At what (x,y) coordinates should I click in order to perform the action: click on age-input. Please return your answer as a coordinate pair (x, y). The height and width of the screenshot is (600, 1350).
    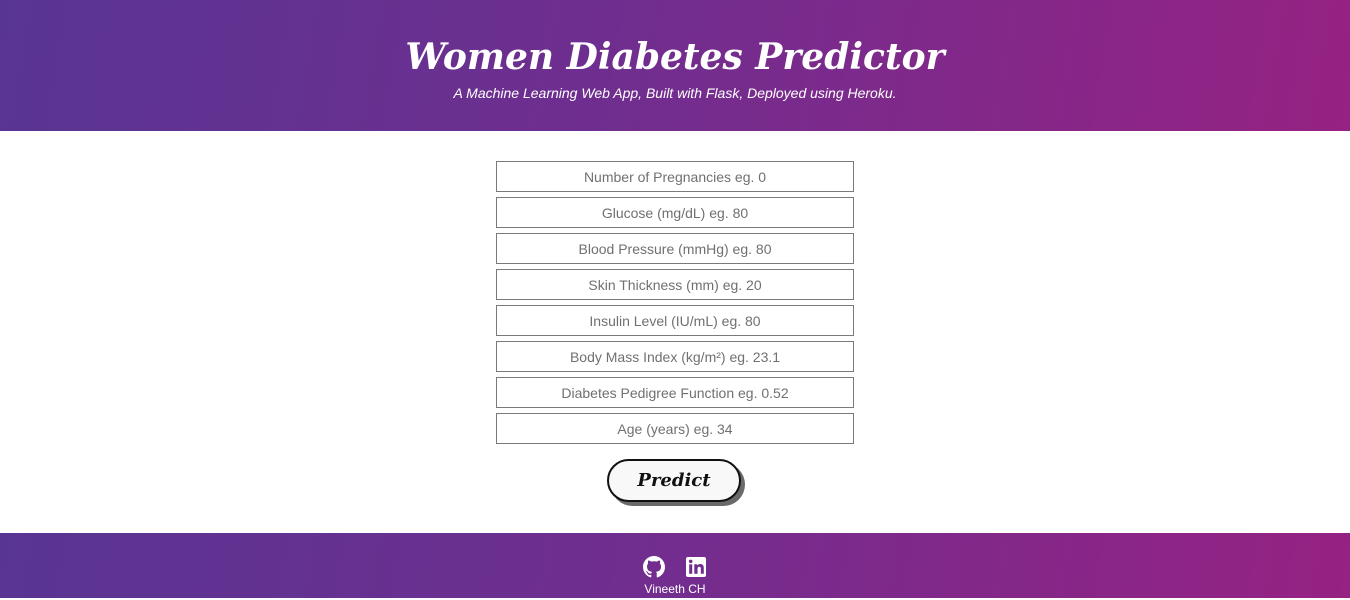
    Looking at the image, I should click on (675, 428).